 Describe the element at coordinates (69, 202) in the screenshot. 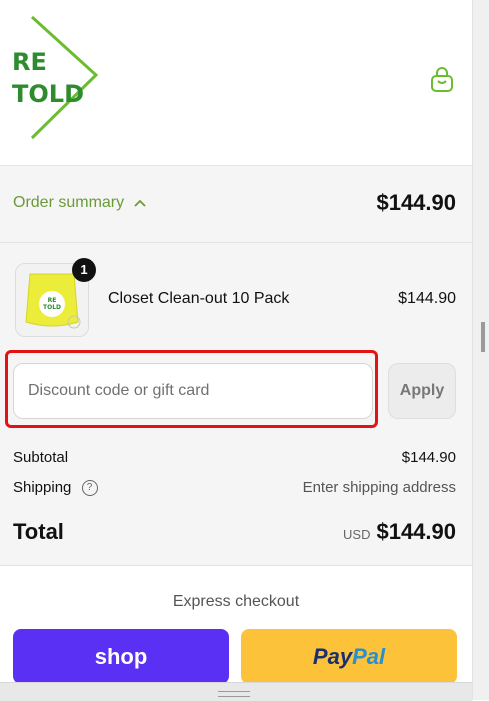

I see `order-summary-label: Order summary` at that location.